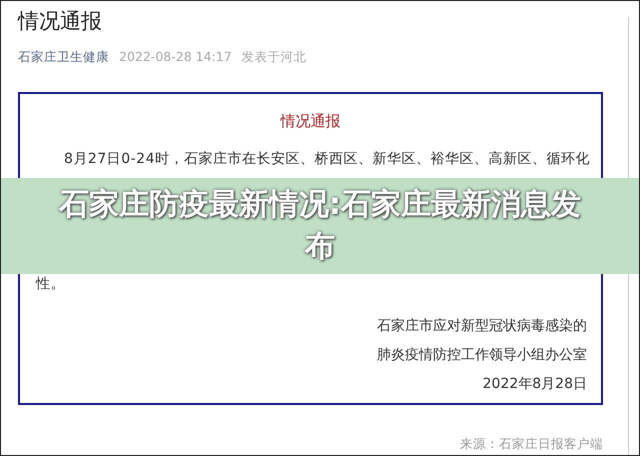 This screenshot has width=640, height=456. What do you see at coordinates (534, 384) in the screenshot?
I see `signature-line: 2022年8月28日` at bounding box center [534, 384].